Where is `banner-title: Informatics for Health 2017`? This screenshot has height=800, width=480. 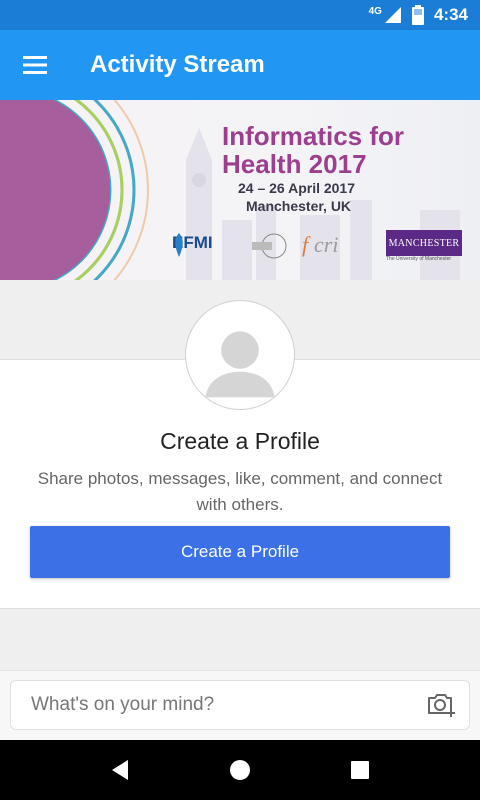 banner-title: Informatics for Health 2017 is located at coordinates (313, 150).